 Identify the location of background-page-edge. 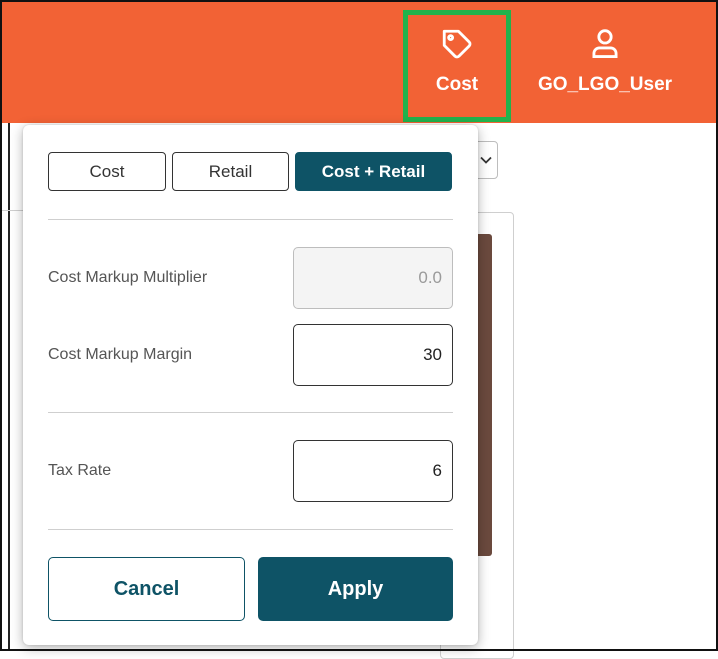
(9, 387).